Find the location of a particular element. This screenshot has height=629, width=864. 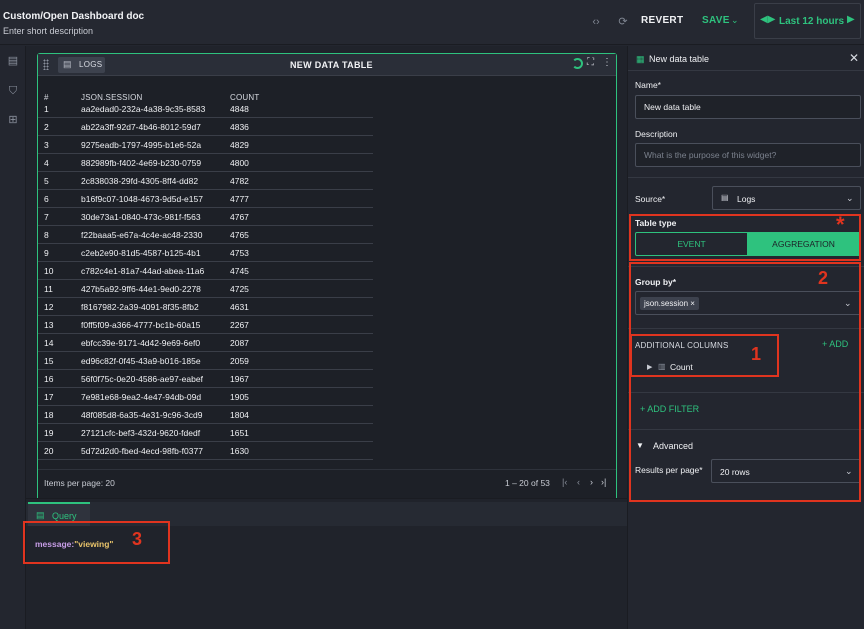

pagination-range: 1 – 20 of 53 is located at coordinates (527, 483).